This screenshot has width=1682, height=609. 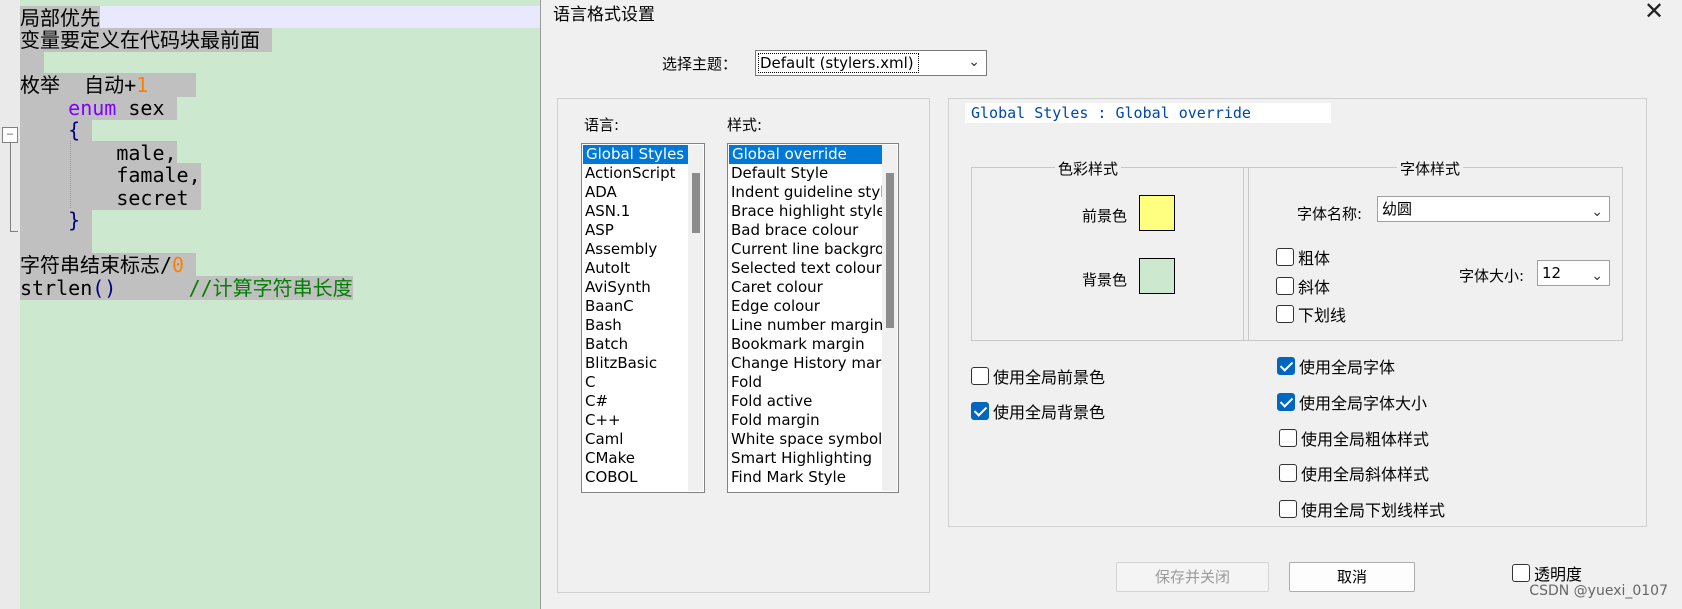 What do you see at coordinates (805, 420) in the screenshot?
I see `list-item: Fold margin` at bounding box center [805, 420].